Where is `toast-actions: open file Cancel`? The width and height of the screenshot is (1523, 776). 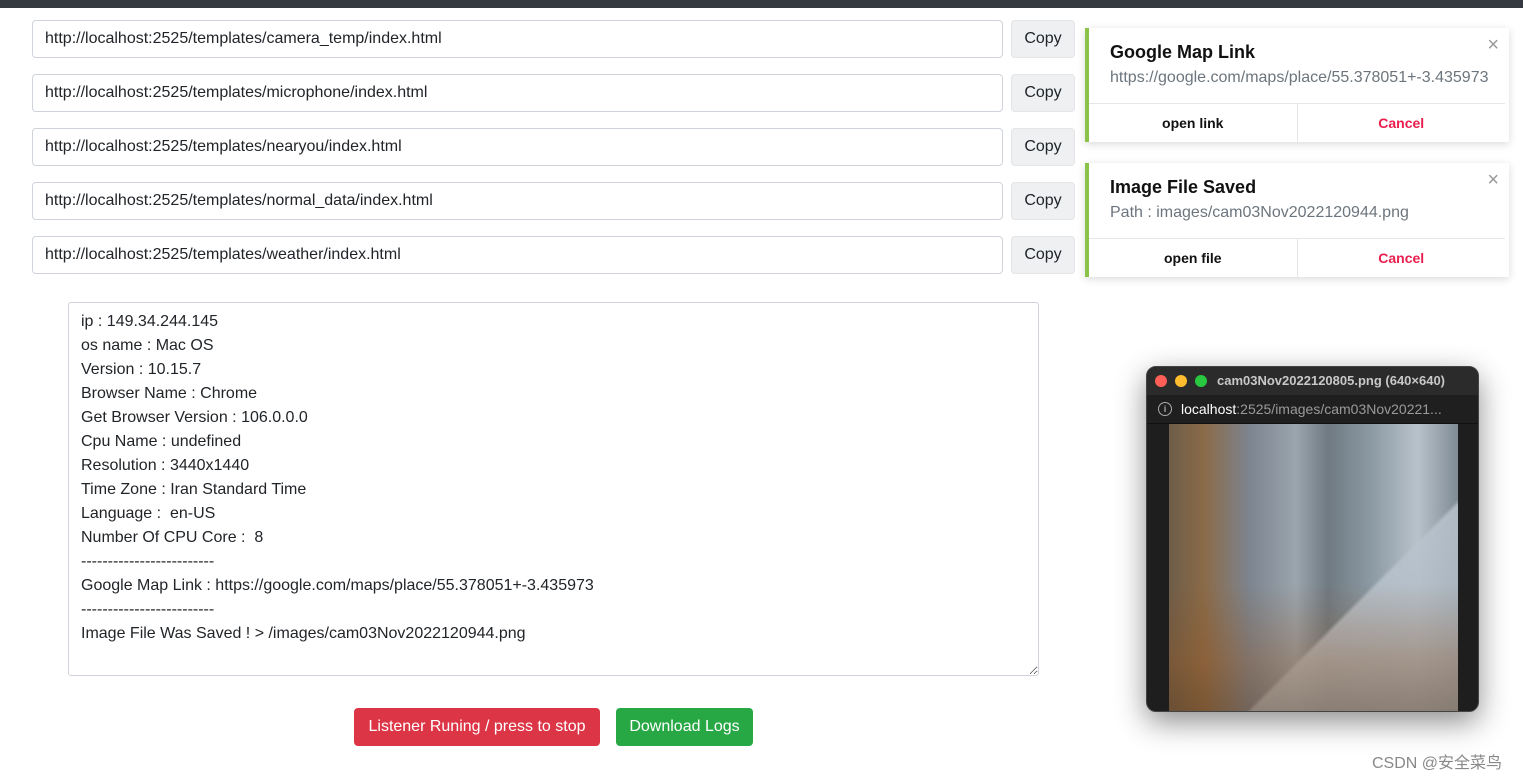 toast-actions: open file Cancel is located at coordinates (1297, 257).